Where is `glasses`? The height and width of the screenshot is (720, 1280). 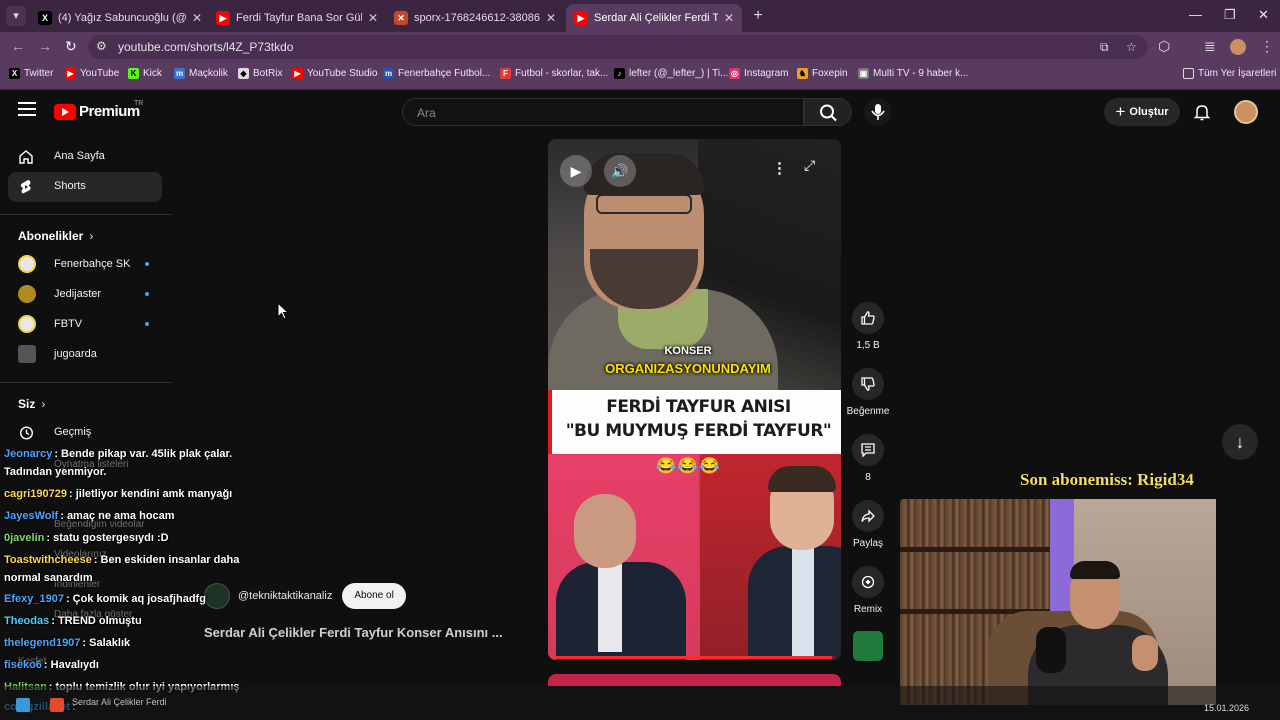
glasses is located at coordinates (644, 204).